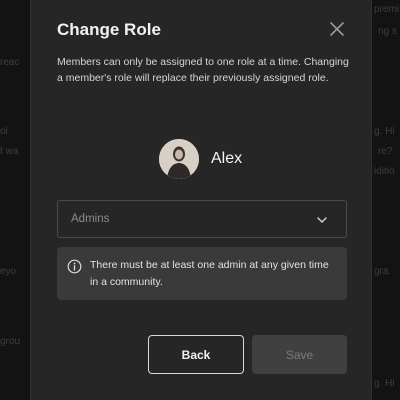 The image size is (400, 400). I want to click on chevron-down-icon, so click(322, 220).